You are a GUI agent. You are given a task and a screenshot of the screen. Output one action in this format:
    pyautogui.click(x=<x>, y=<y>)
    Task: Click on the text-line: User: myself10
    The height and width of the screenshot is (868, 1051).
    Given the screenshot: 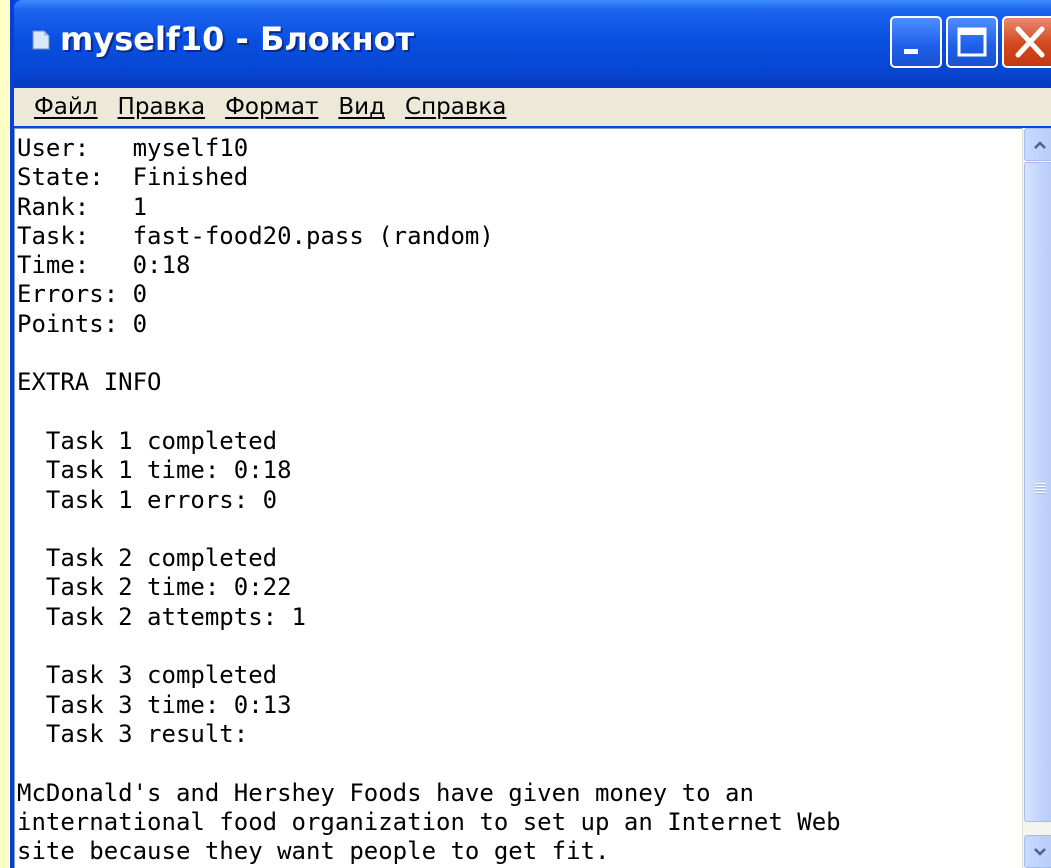 What is the action you would take?
    pyautogui.click(x=133, y=148)
    